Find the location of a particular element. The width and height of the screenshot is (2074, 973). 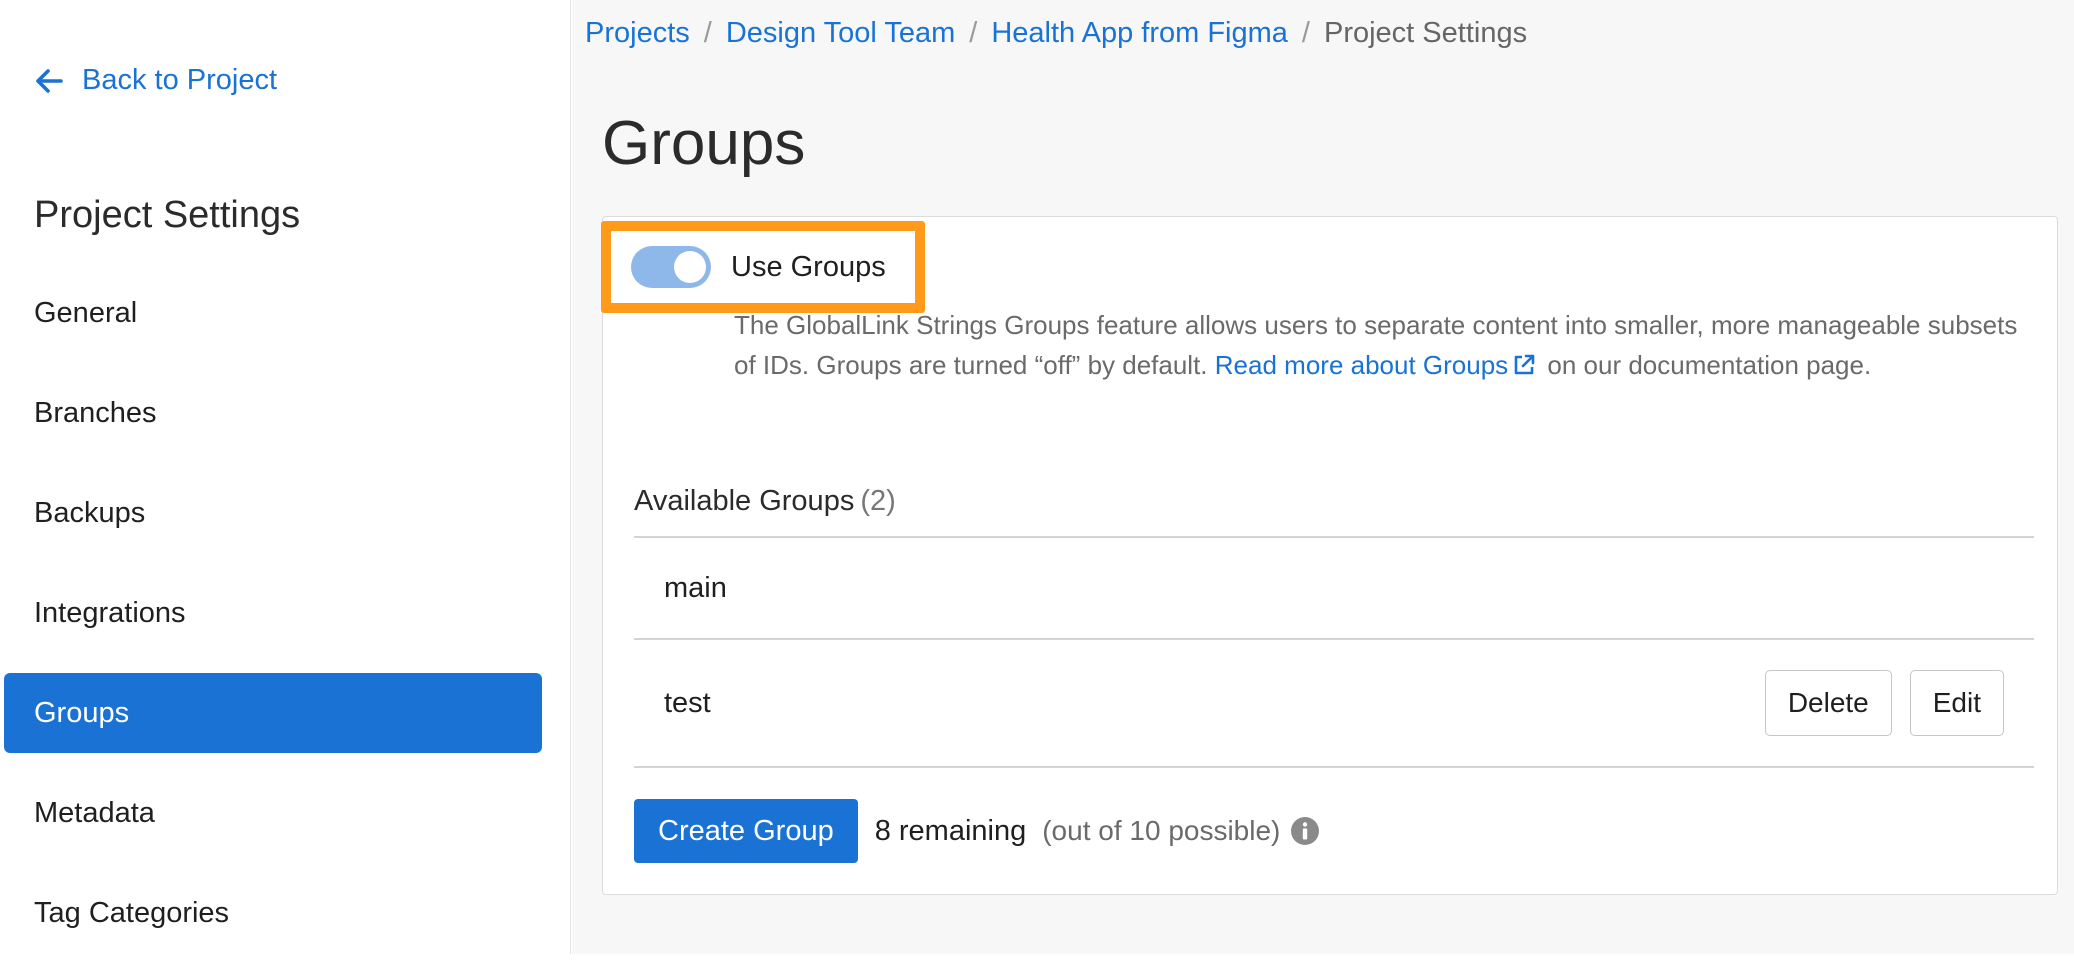

group-row-test: test Delete Edit is located at coordinates (1334, 703).